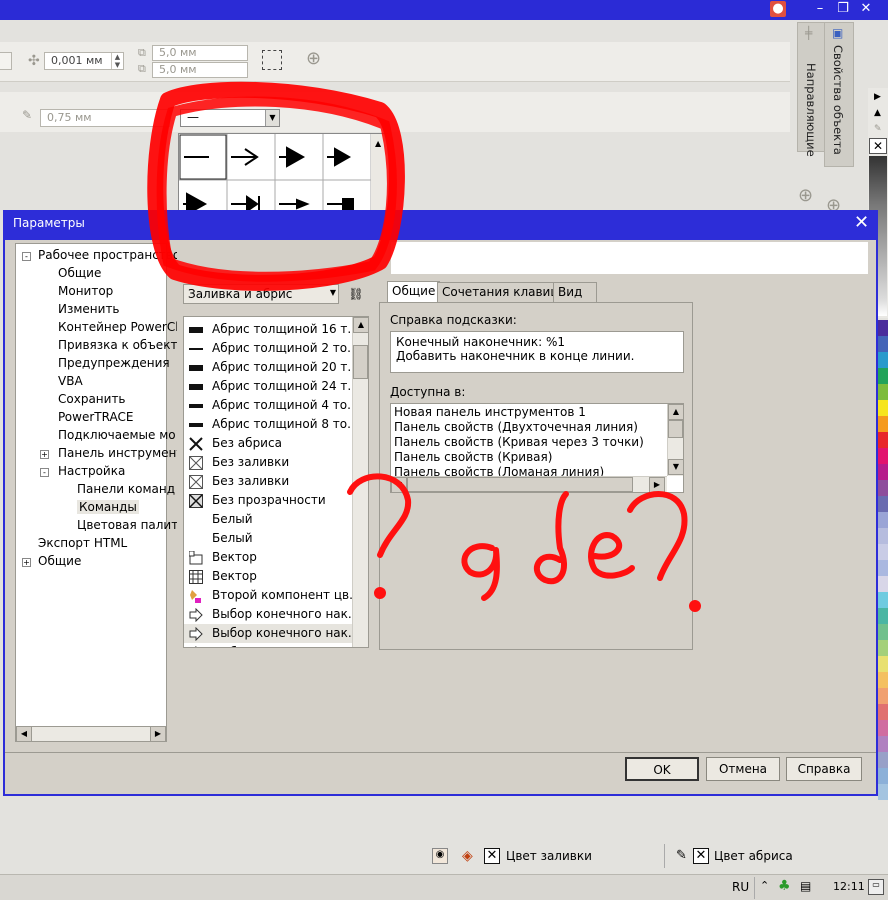 This screenshot has height=900, width=888. What do you see at coordinates (764, 885) in the screenshot?
I see `show-hidden-icons: ⌃` at bounding box center [764, 885].